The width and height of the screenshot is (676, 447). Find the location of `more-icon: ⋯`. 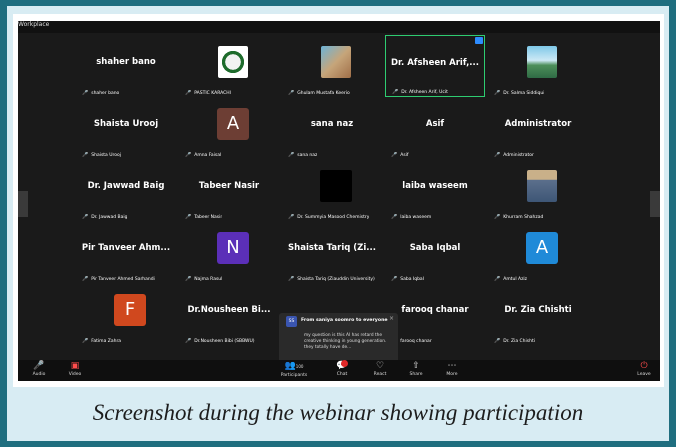

more-icon: ⋯ is located at coordinates (452, 366).